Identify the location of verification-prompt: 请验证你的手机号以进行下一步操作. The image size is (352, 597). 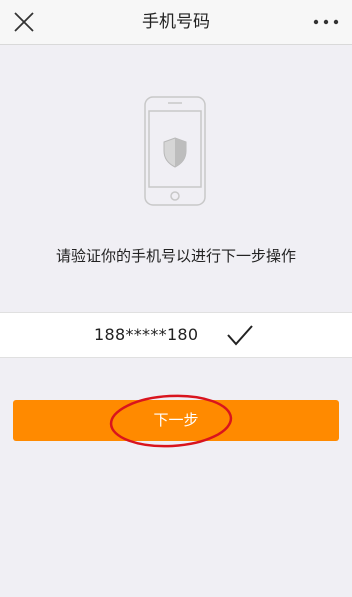
(175, 256).